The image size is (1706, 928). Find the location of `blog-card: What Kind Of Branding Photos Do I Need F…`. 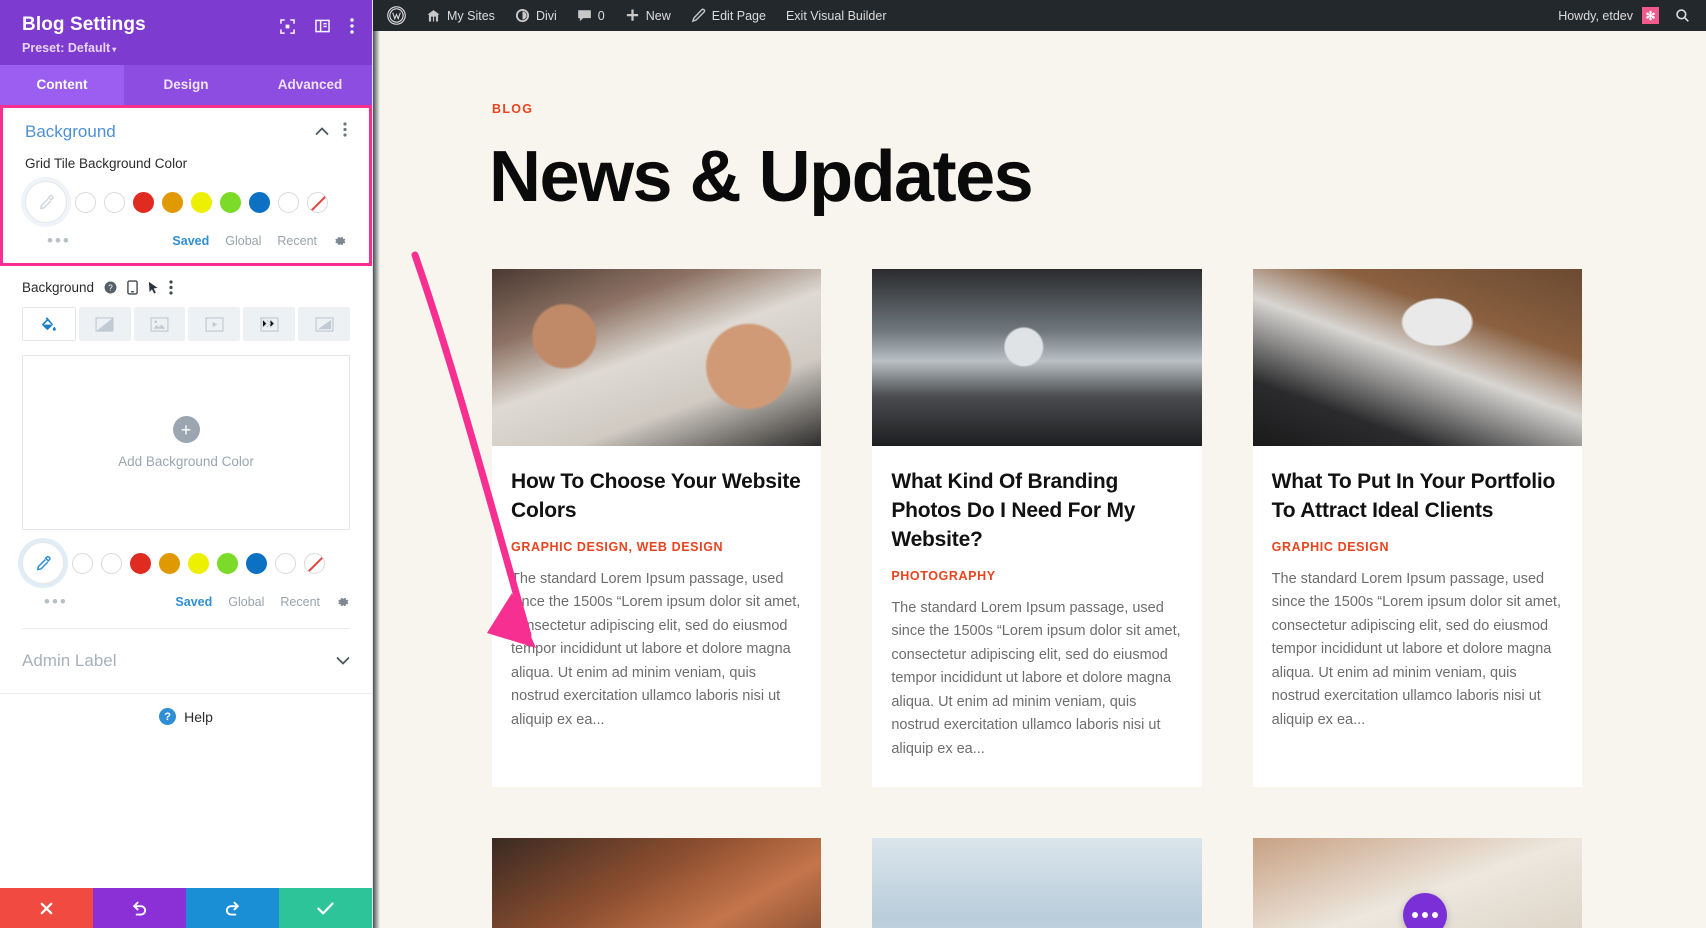

blog-card: What Kind Of Branding Photos Do I Need F… is located at coordinates (1037, 528).